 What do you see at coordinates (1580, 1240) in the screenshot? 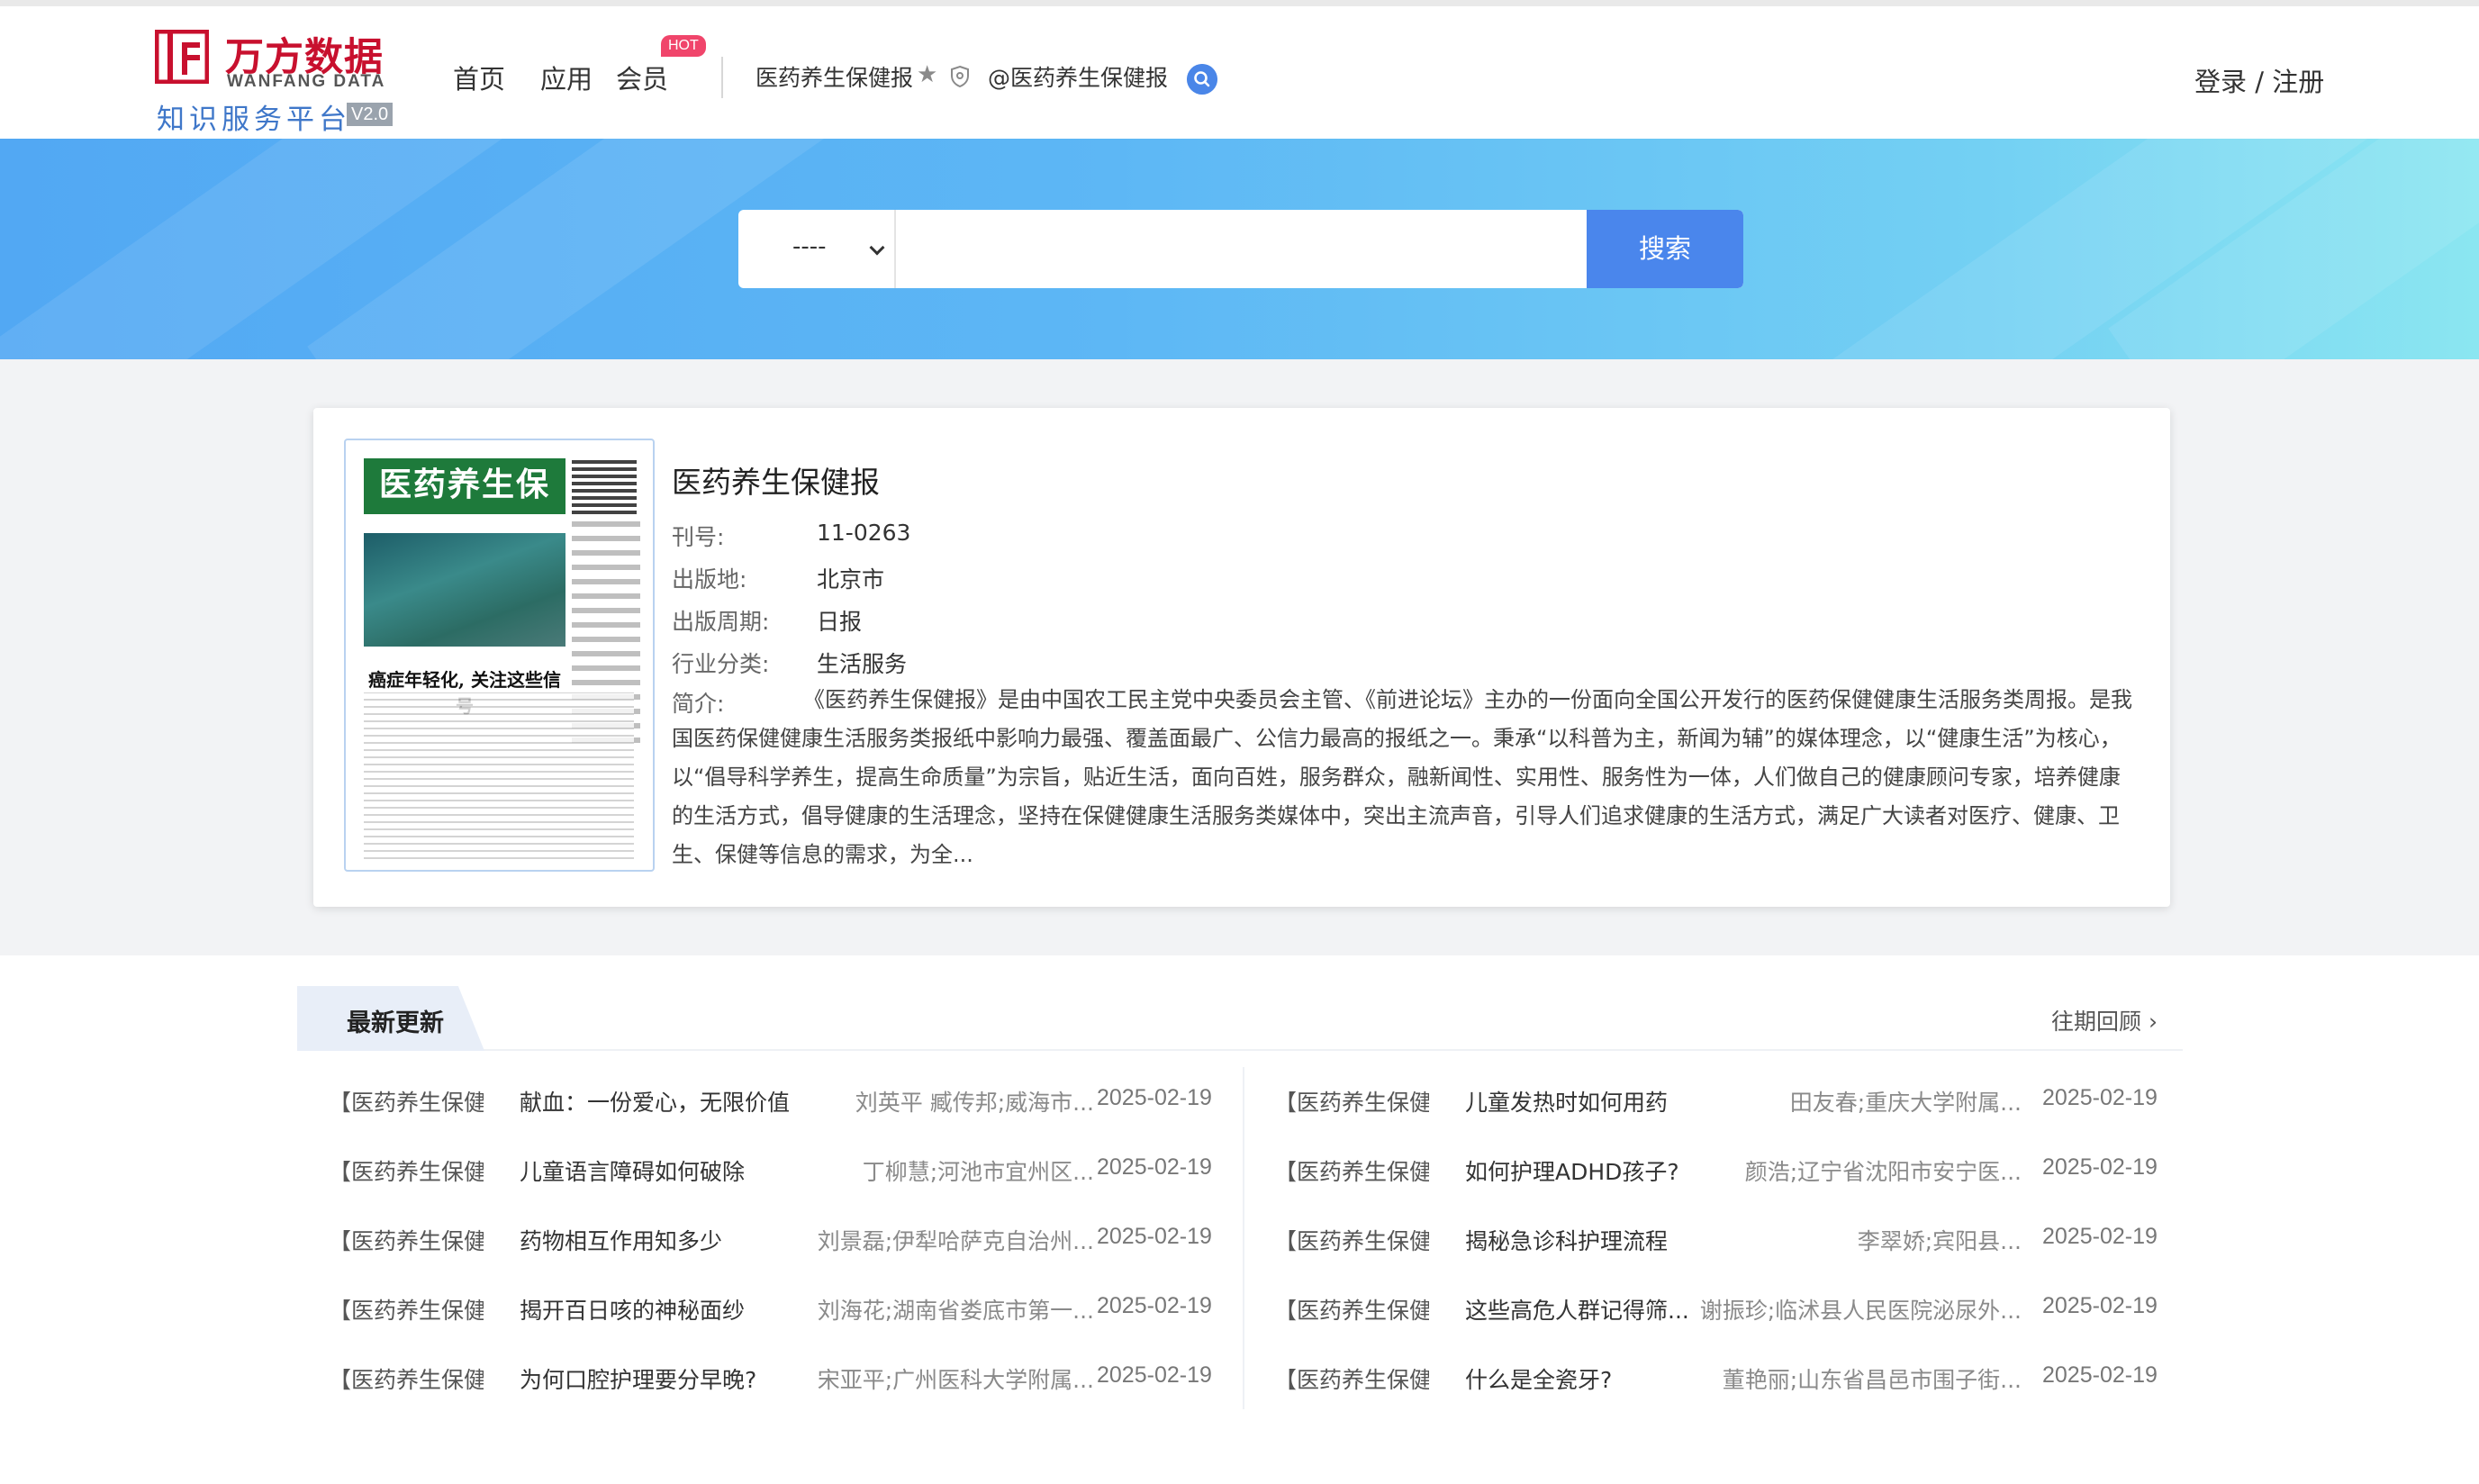
I see `item-title: 揭秘急诊科护理流程` at bounding box center [1580, 1240].